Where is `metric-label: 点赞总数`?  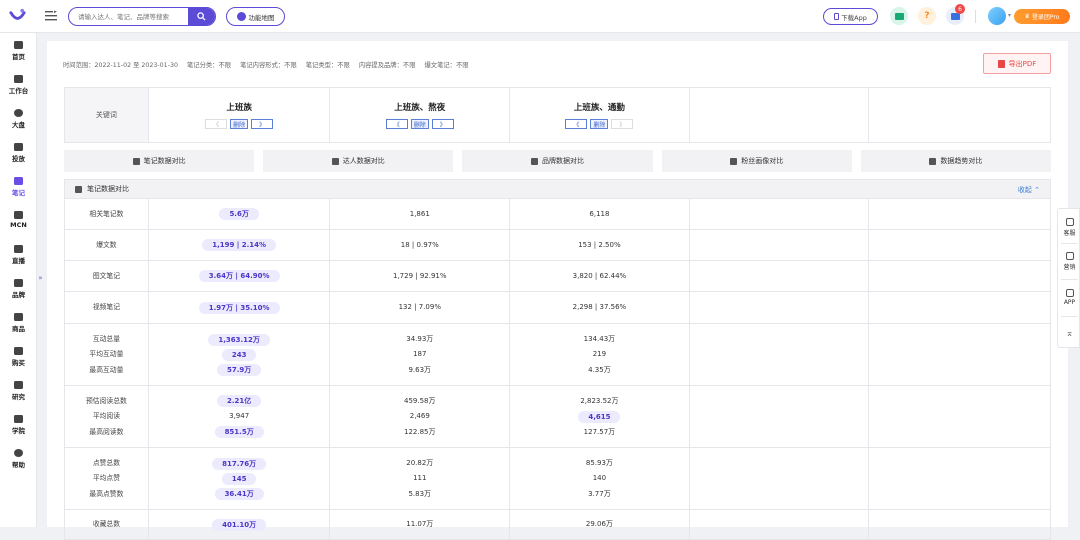
metric-label: 点赞总数 is located at coordinates (106, 462).